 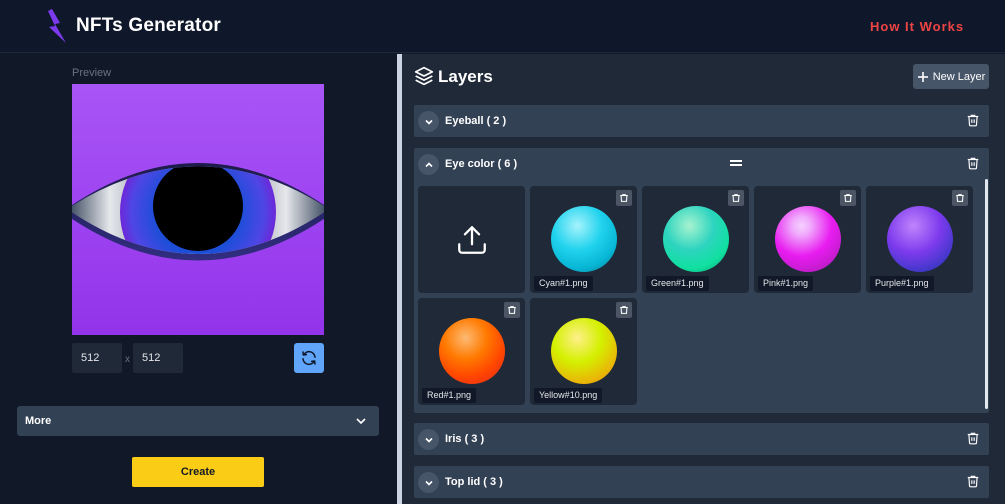 What do you see at coordinates (92, 73) in the screenshot?
I see `preview-label: Preview` at bounding box center [92, 73].